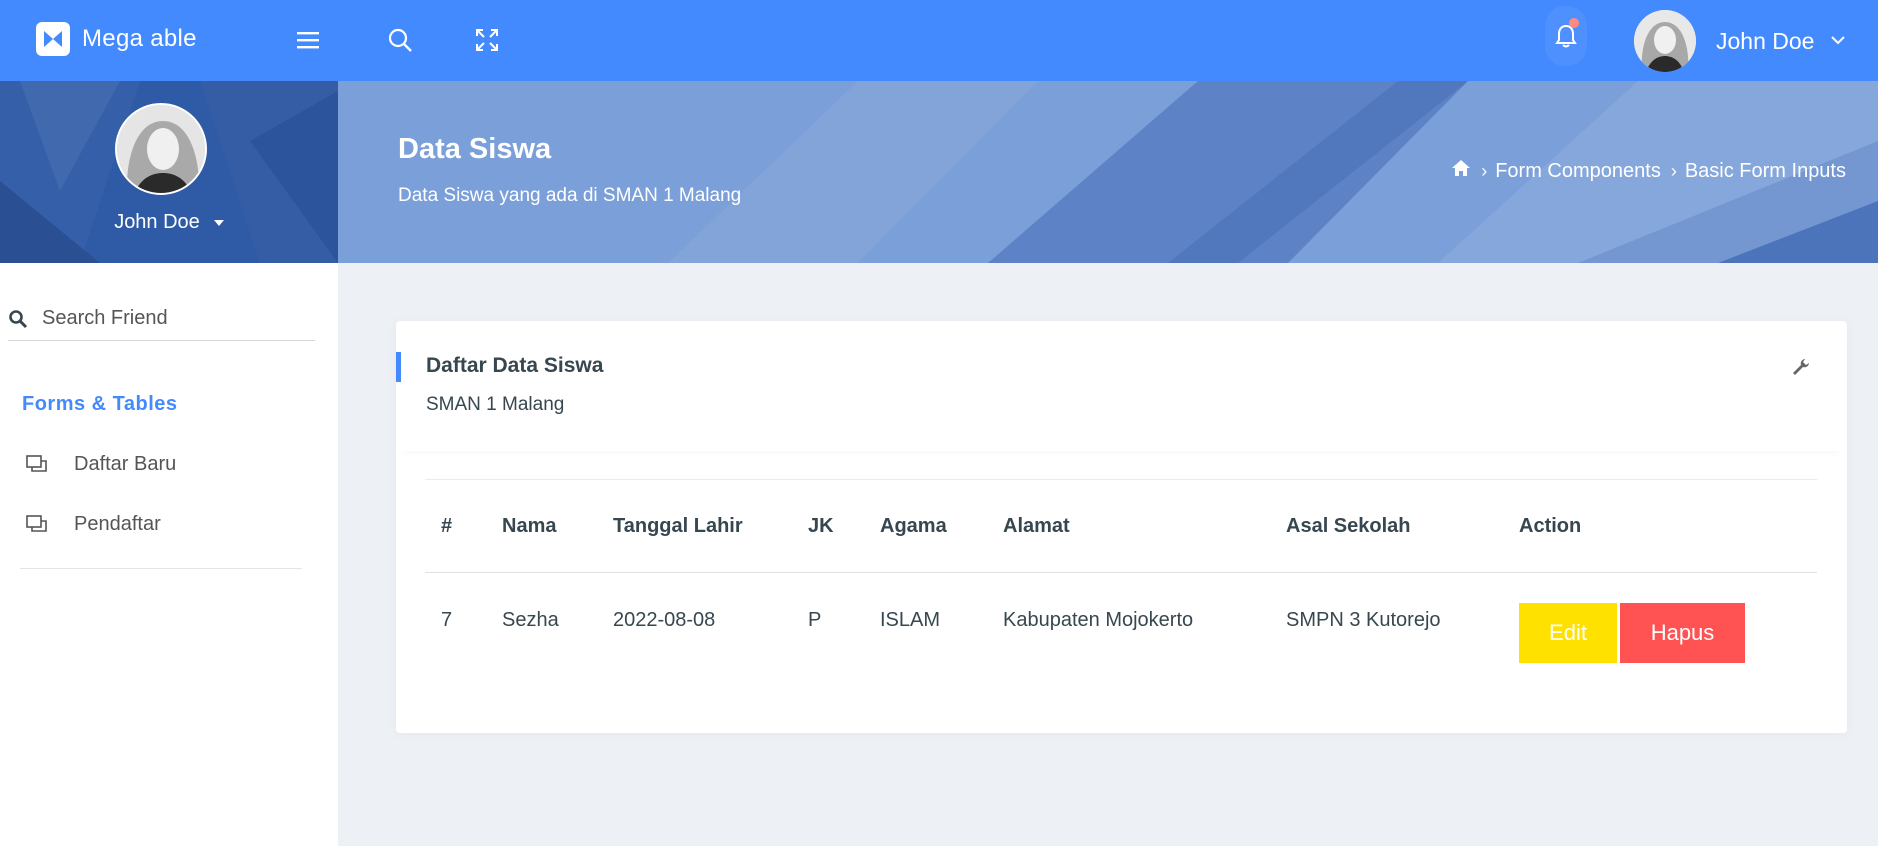  Describe the element at coordinates (1566, 36) in the screenshot. I see `notification-bell` at that location.